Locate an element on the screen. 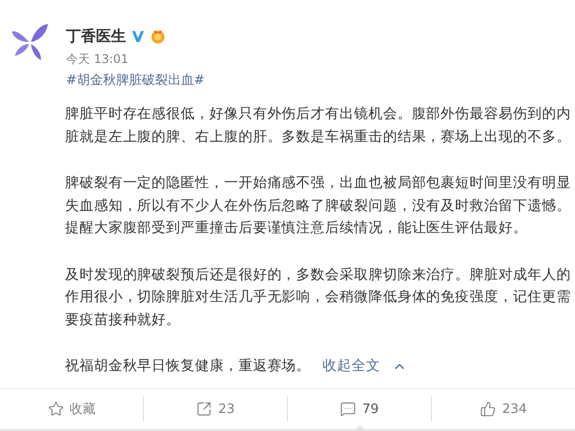  avatar-logo is located at coordinates (30, 42).